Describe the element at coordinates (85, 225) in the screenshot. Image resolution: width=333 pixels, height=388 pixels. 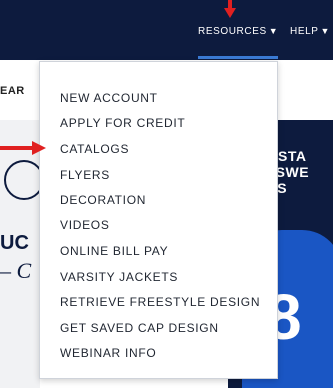
I see `menu-item-videos: VIDEOS` at that location.